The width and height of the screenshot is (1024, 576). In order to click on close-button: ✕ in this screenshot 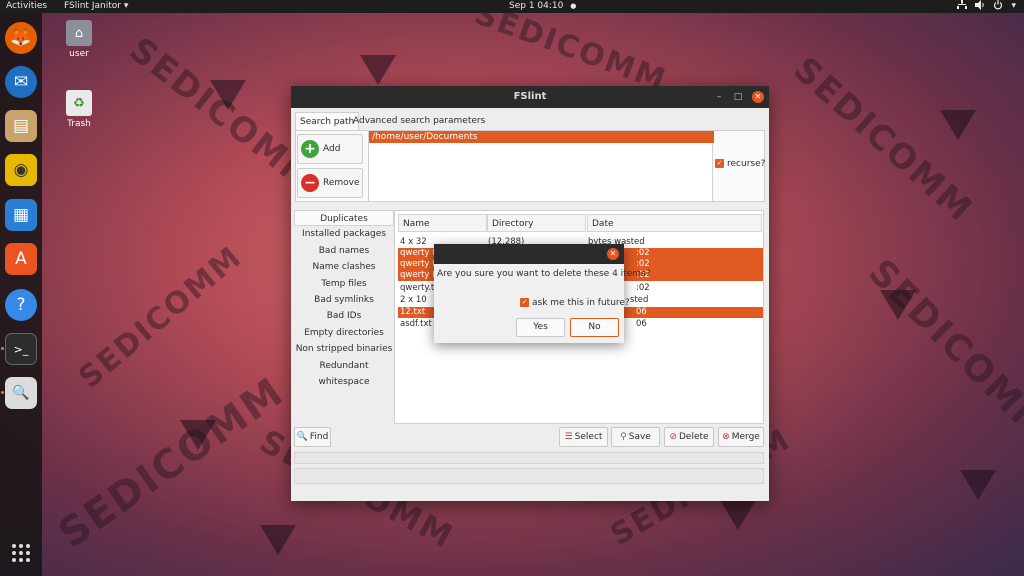, I will do `click(758, 97)`.